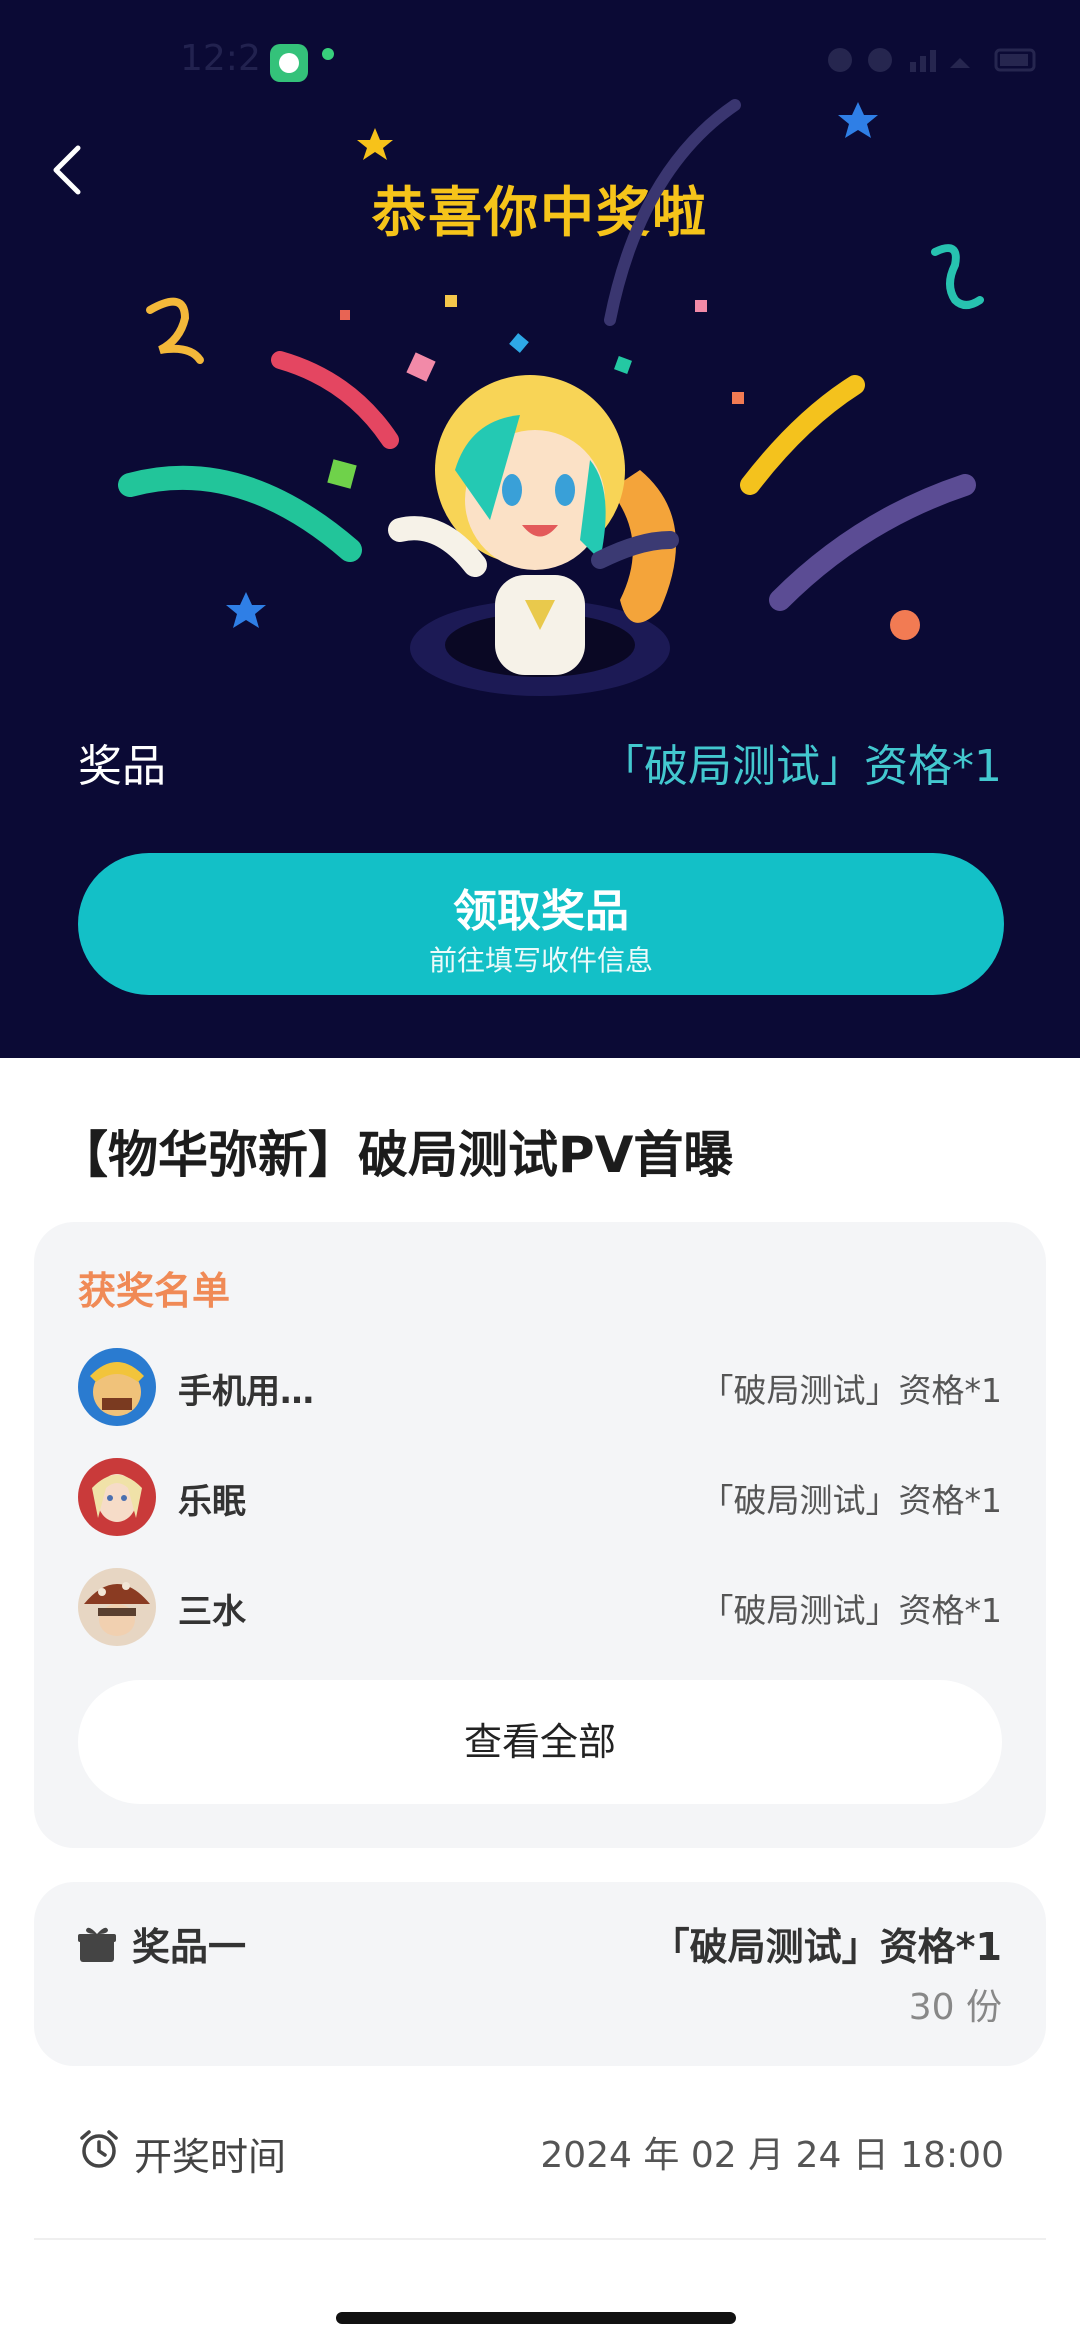 This screenshot has height=2340, width=1080. I want to click on event-title: 【物华弥新】破局测试PV首曝, so click(396, 1155).